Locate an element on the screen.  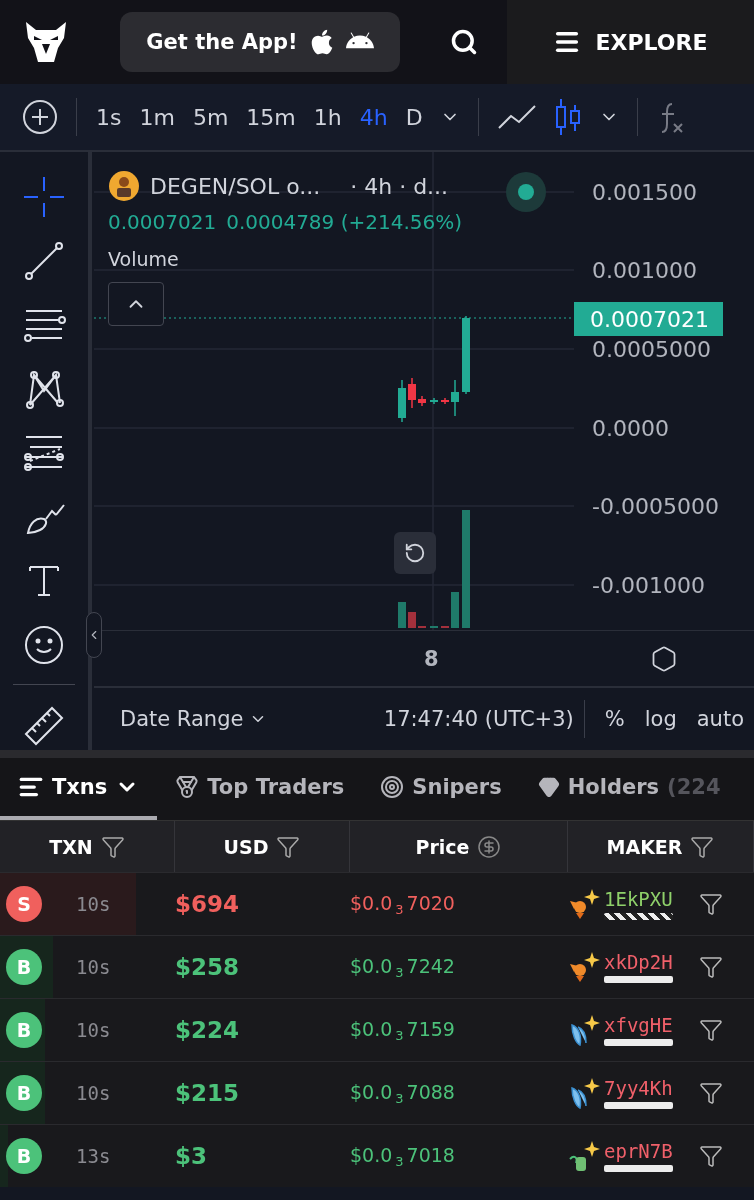
panel-tab: Holders (224 is located at coordinates (629, 789).